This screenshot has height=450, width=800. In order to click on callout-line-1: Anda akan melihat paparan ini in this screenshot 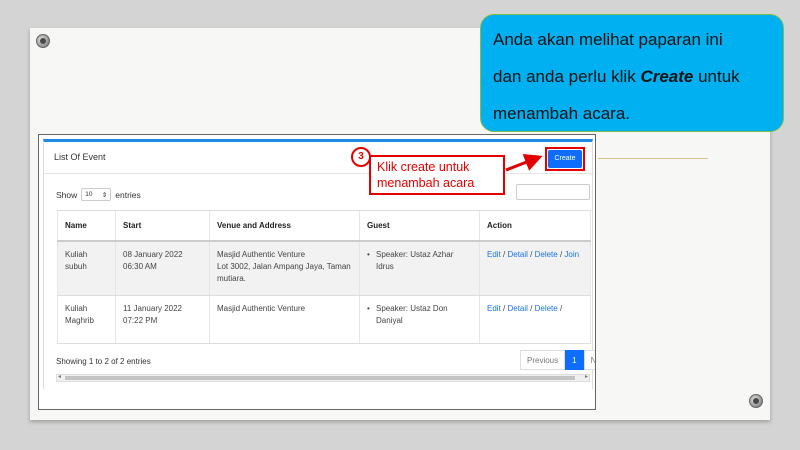, I will do `click(608, 39)`.